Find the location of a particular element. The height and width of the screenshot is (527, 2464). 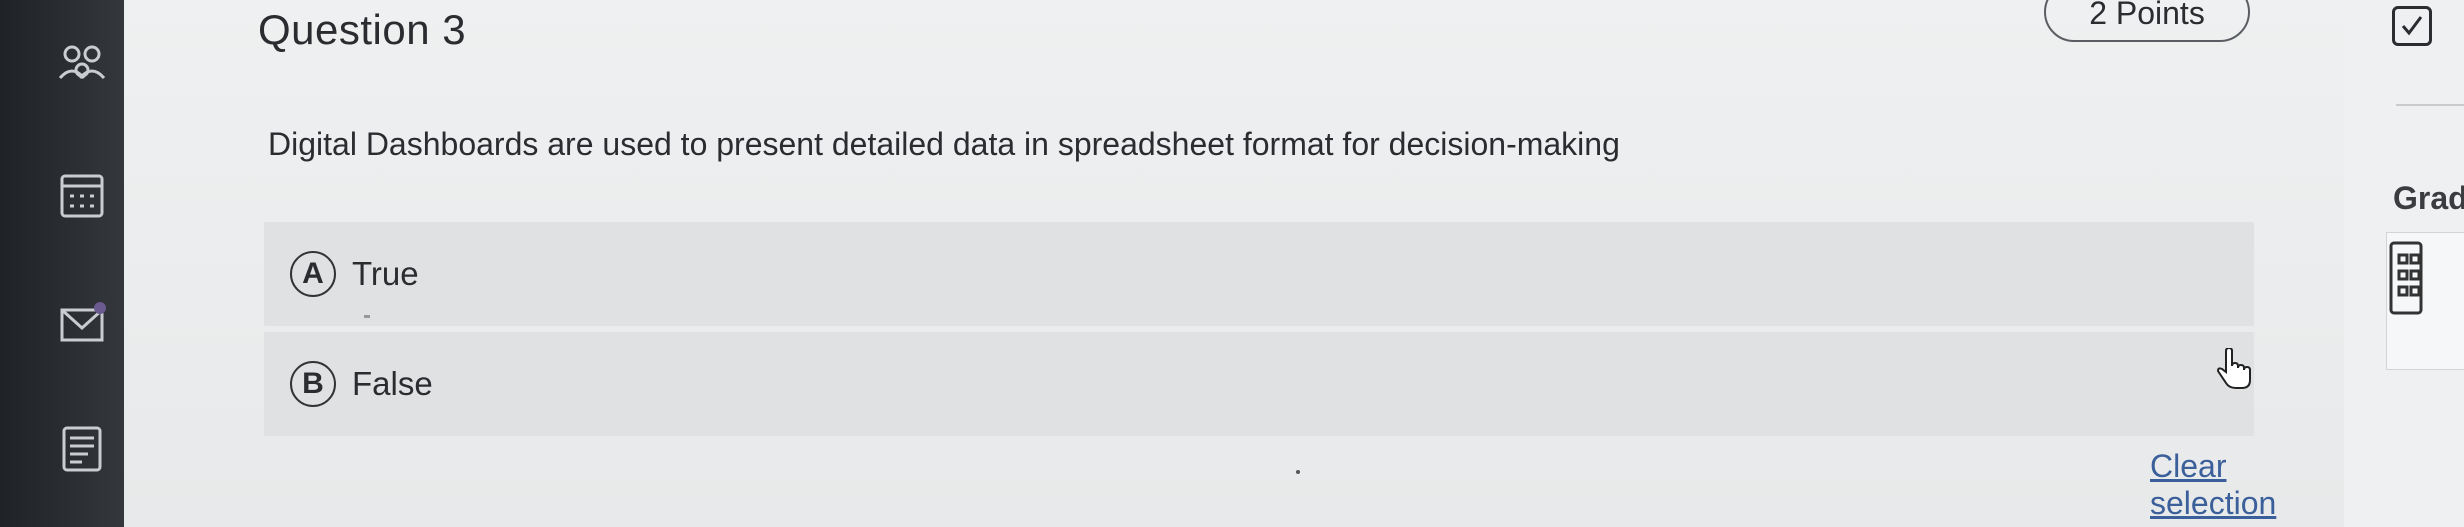

option-letter-a: A is located at coordinates (313, 274).